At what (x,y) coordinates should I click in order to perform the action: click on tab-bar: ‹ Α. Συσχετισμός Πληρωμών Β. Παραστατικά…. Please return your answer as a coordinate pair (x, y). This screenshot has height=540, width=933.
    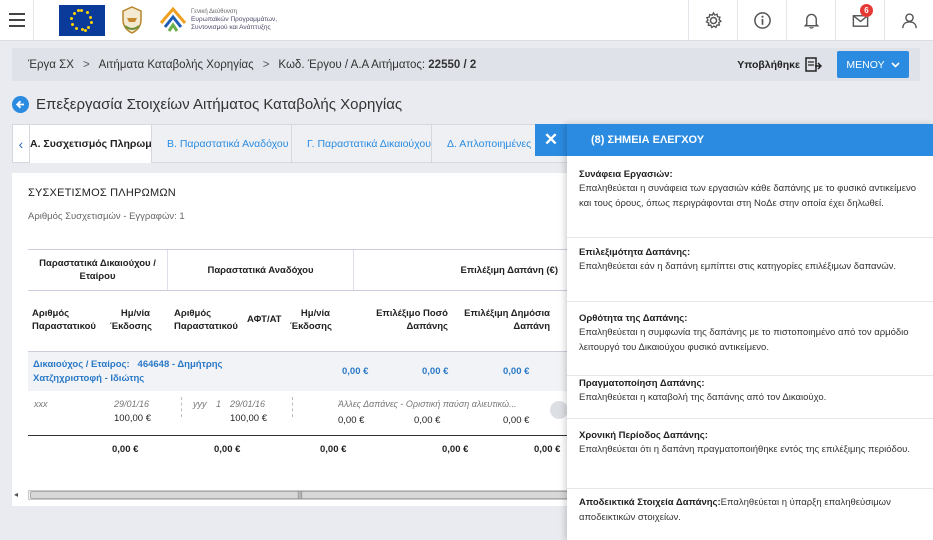
    Looking at the image, I should click on (292, 143).